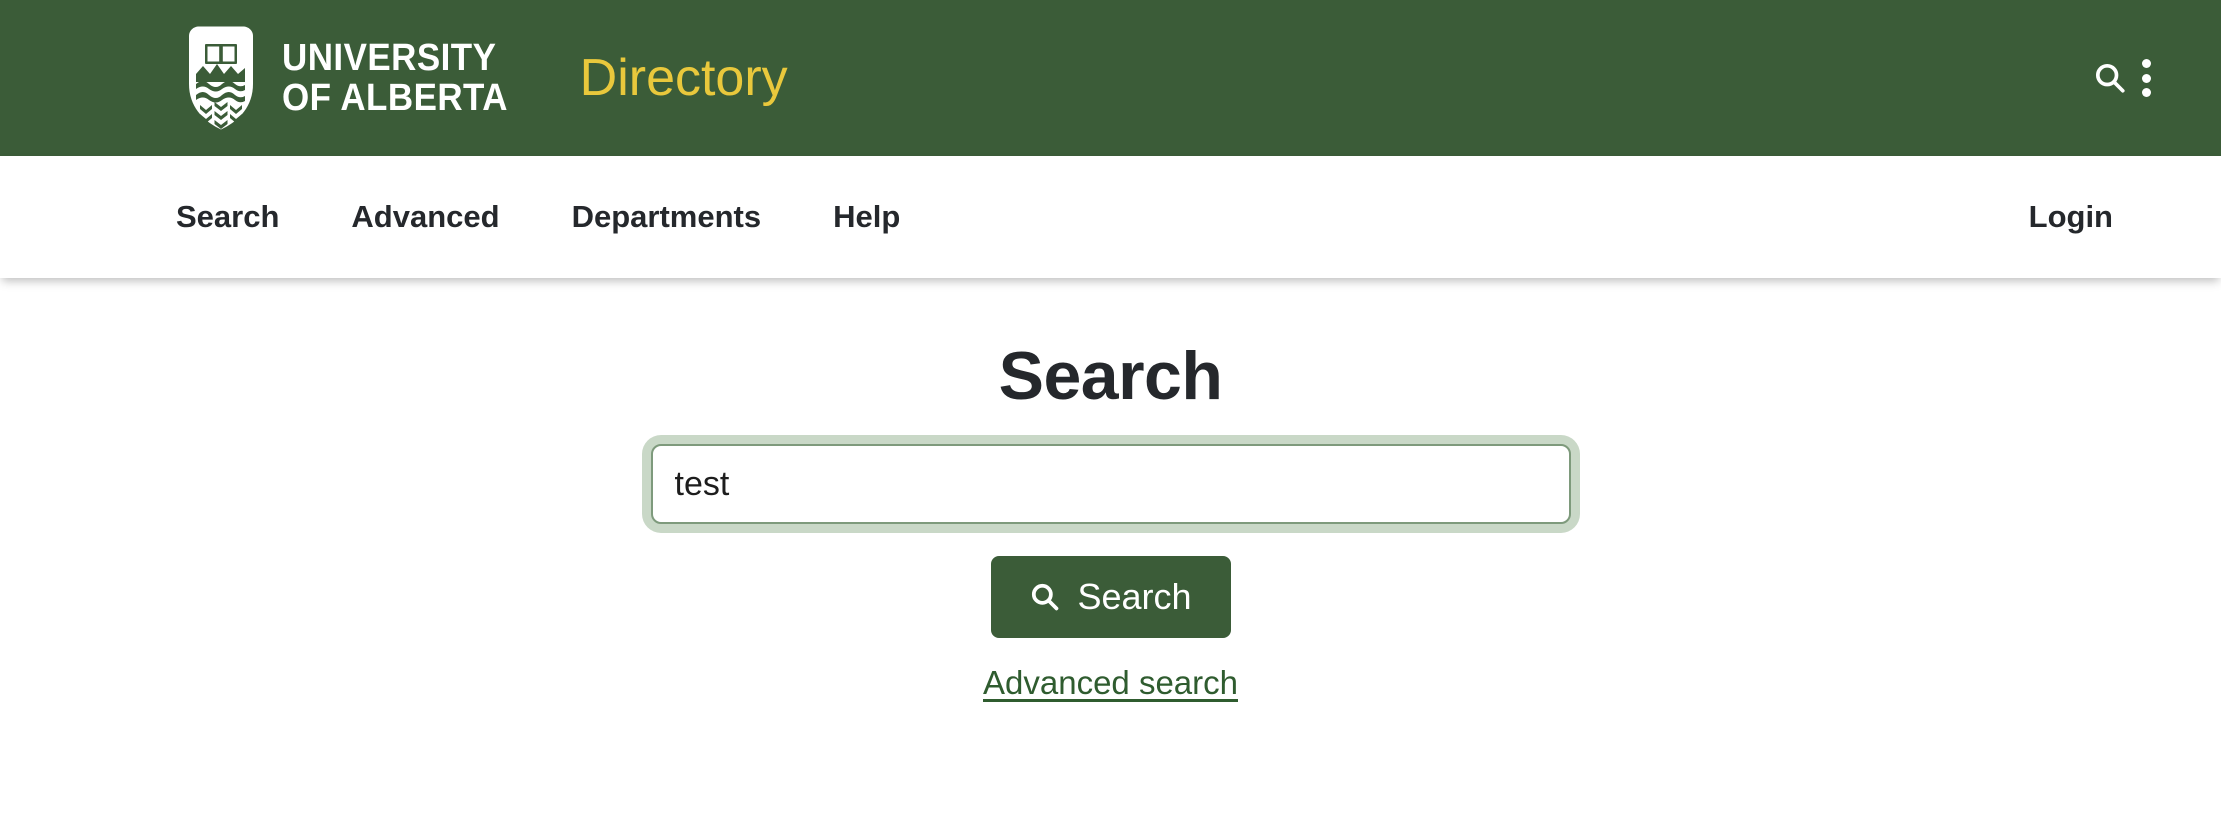 This screenshot has width=2221, height=813. Describe the element at coordinates (221, 78) in the screenshot. I see `ualberta-shield-icon` at that location.